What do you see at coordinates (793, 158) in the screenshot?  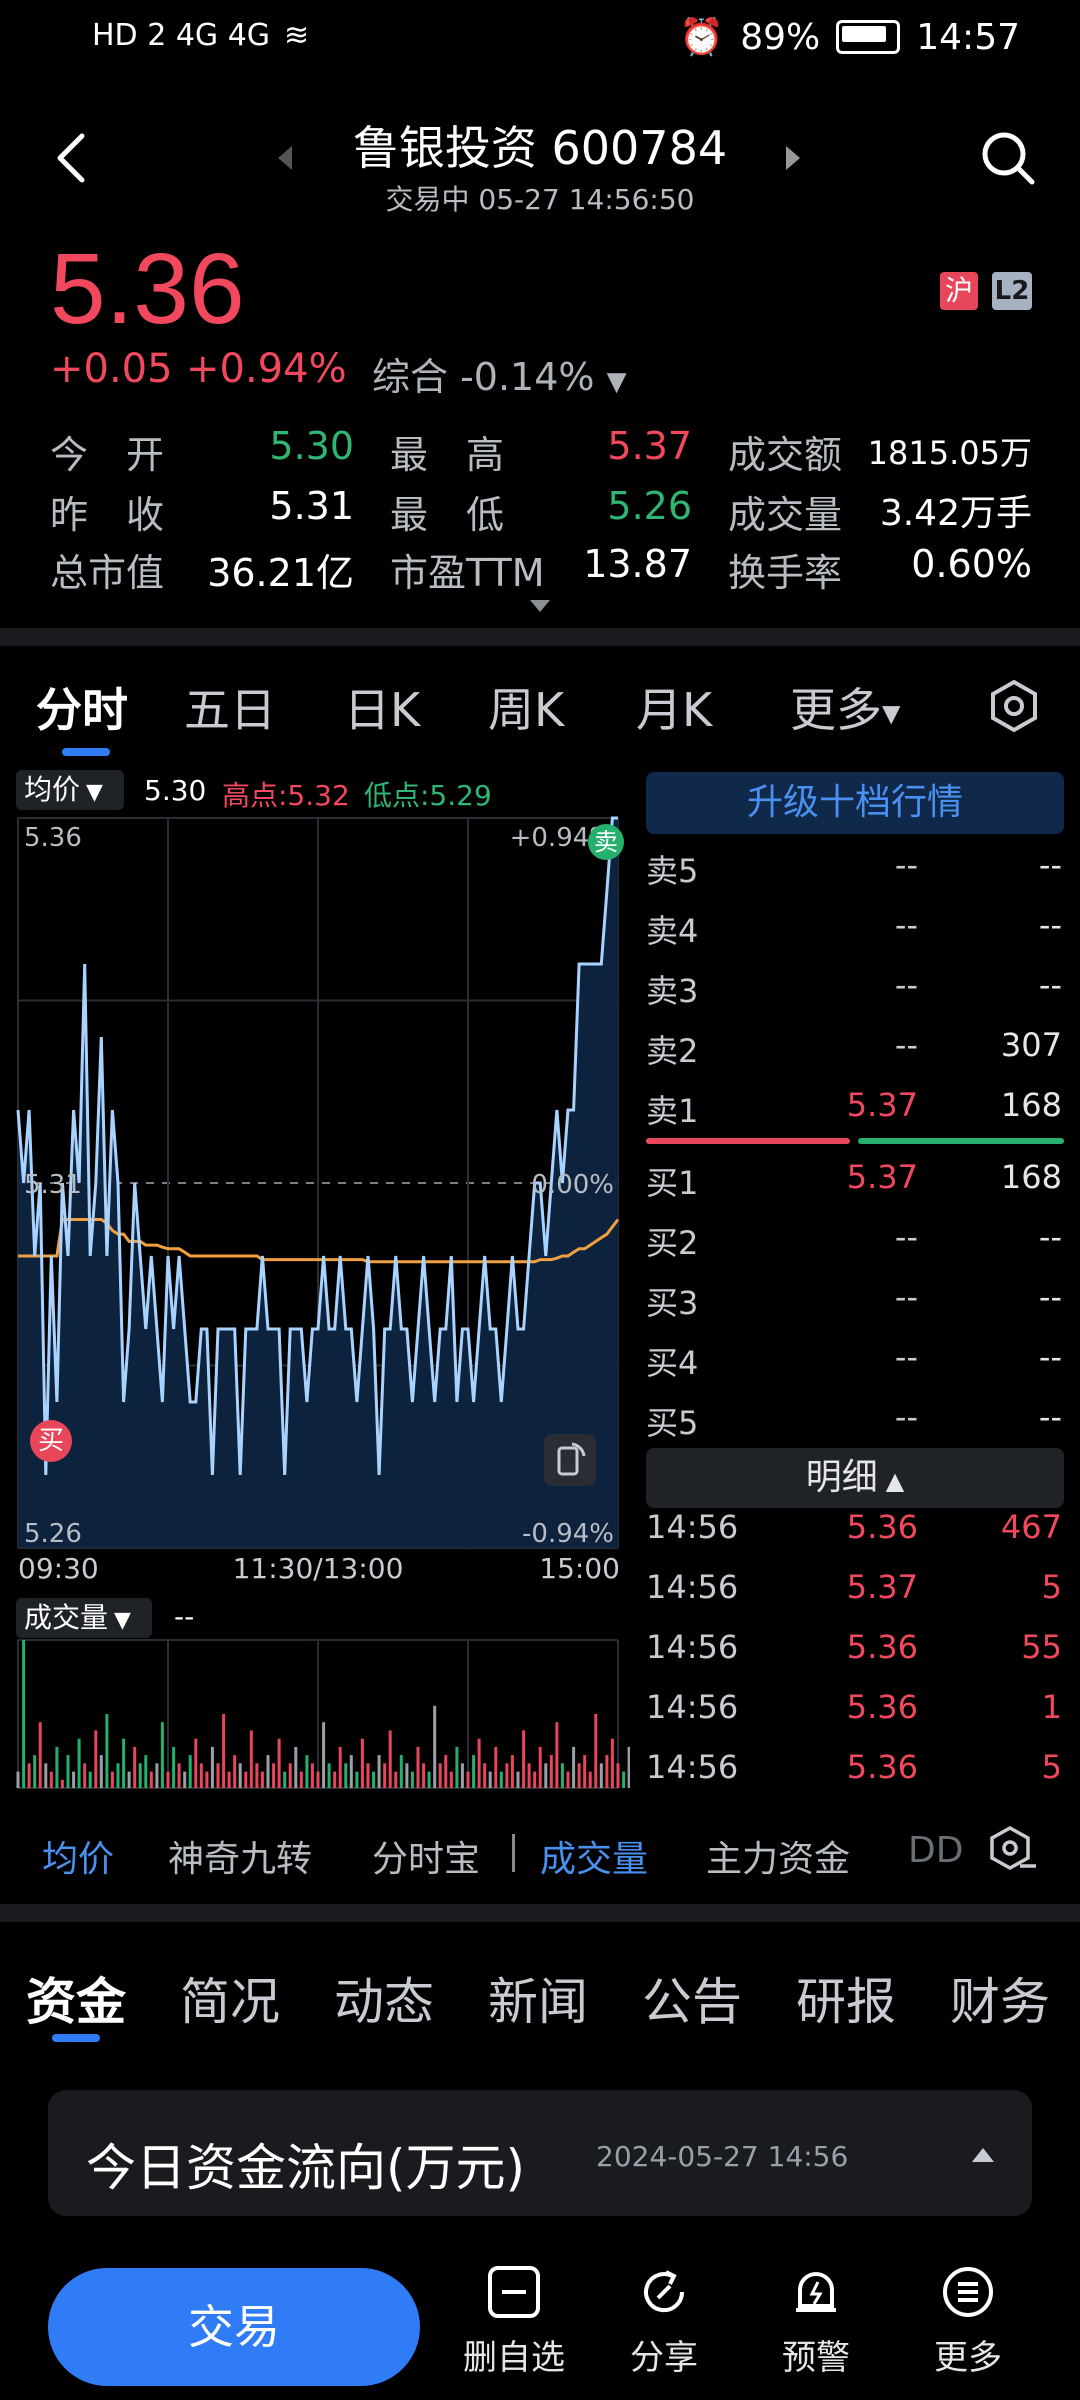 I see `next-stock-icon` at bounding box center [793, 158].